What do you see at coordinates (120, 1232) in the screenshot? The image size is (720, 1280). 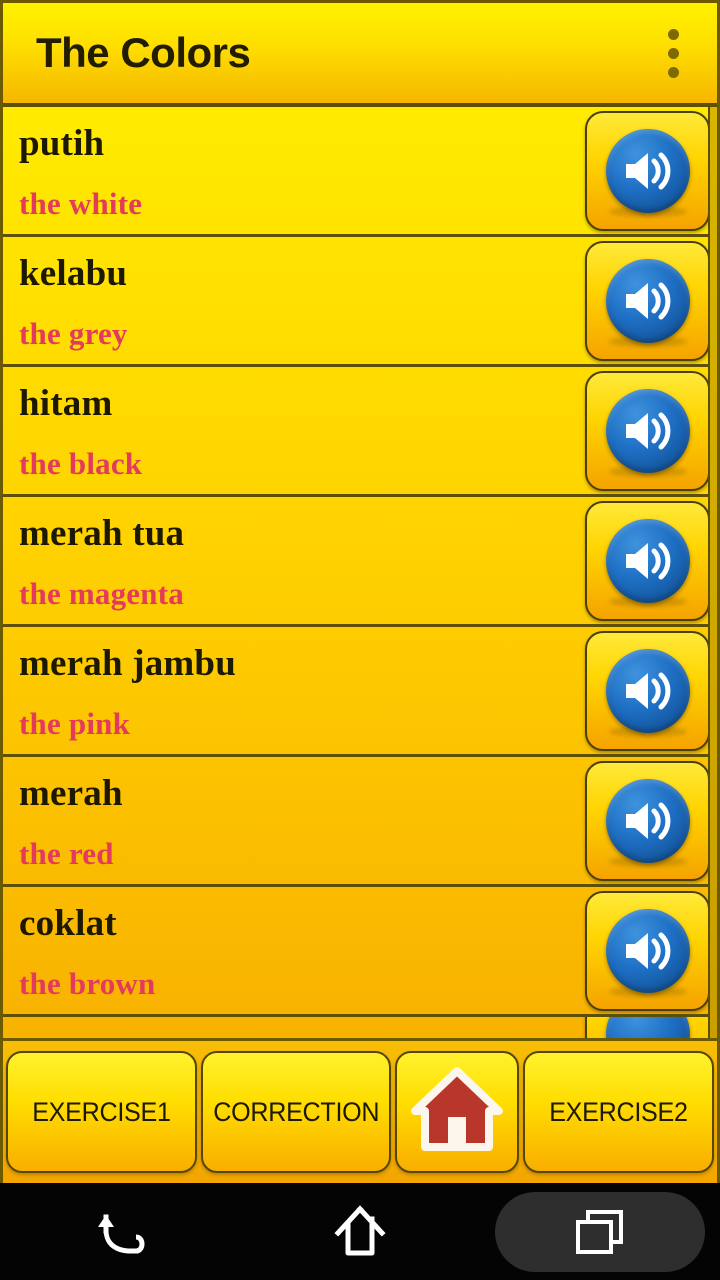 I see `back-arrow-icon` at bounding box center [120, 1232].